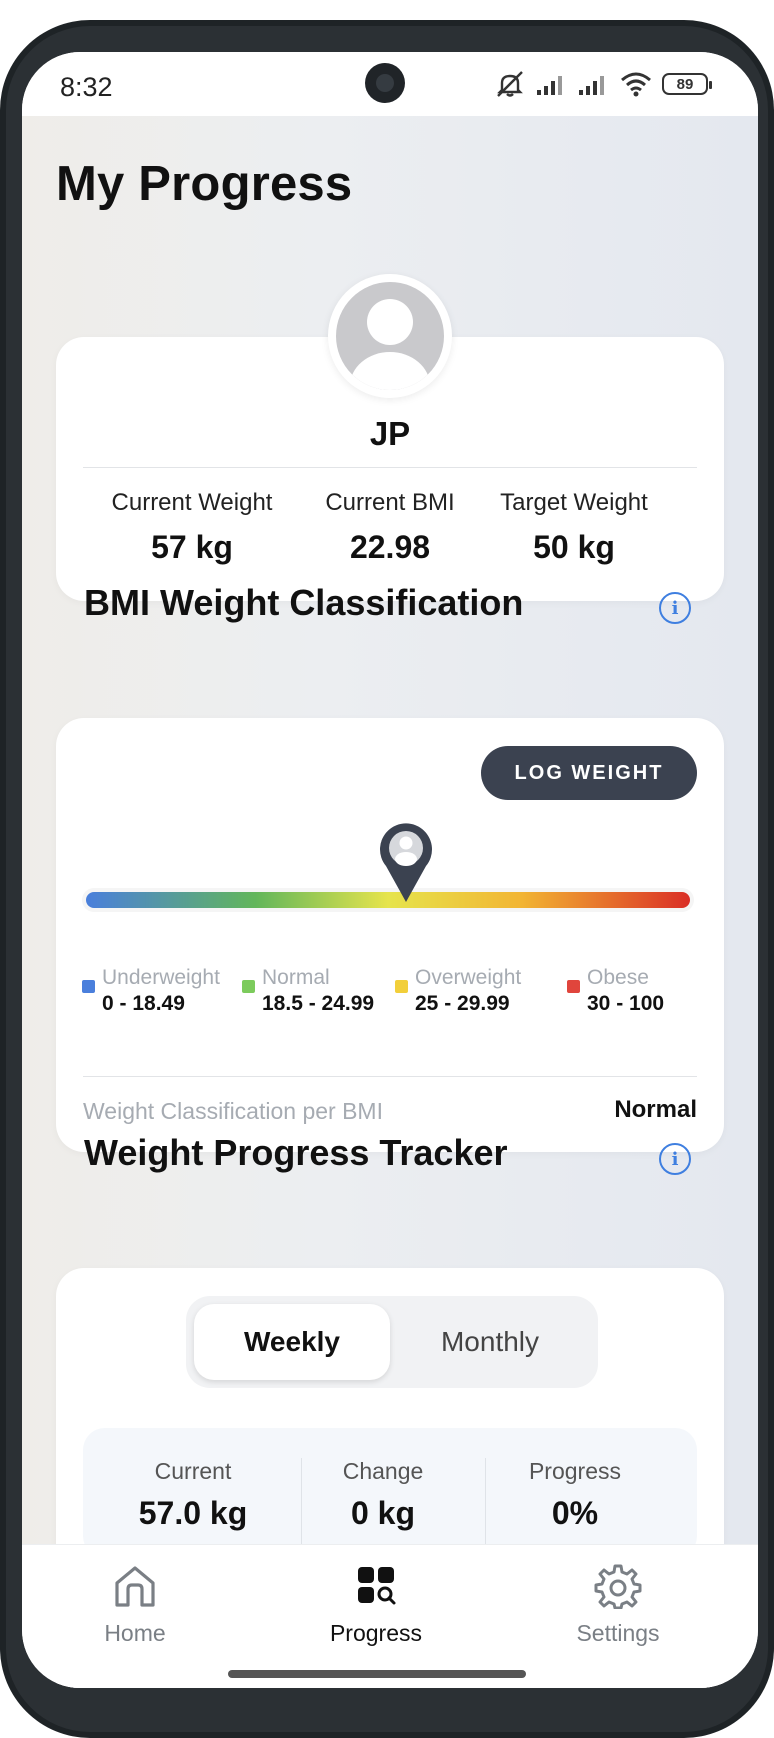  What do you see at coordinates (390, 547) in the screenshot?
I see `stat-value: 22.98` at bounding box center [390, 547].